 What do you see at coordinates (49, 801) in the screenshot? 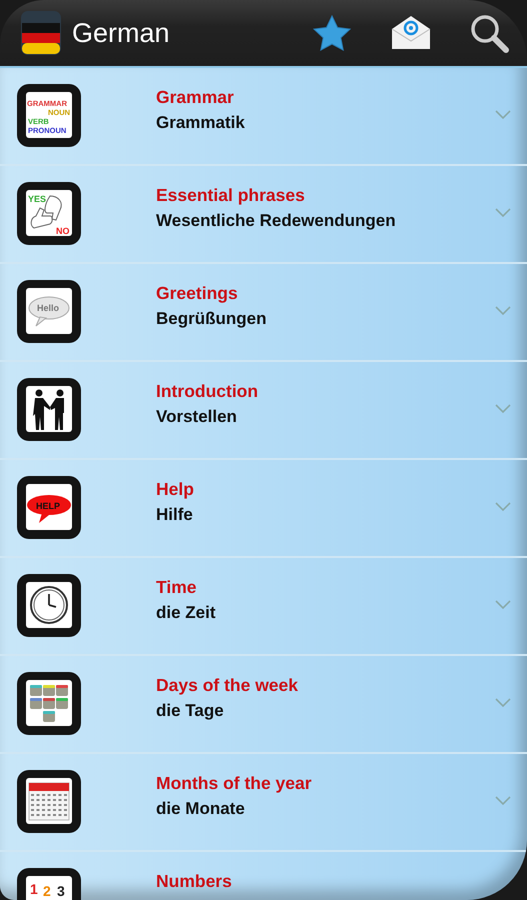
I see `calendar-icon` at bounding box center [49, 801].